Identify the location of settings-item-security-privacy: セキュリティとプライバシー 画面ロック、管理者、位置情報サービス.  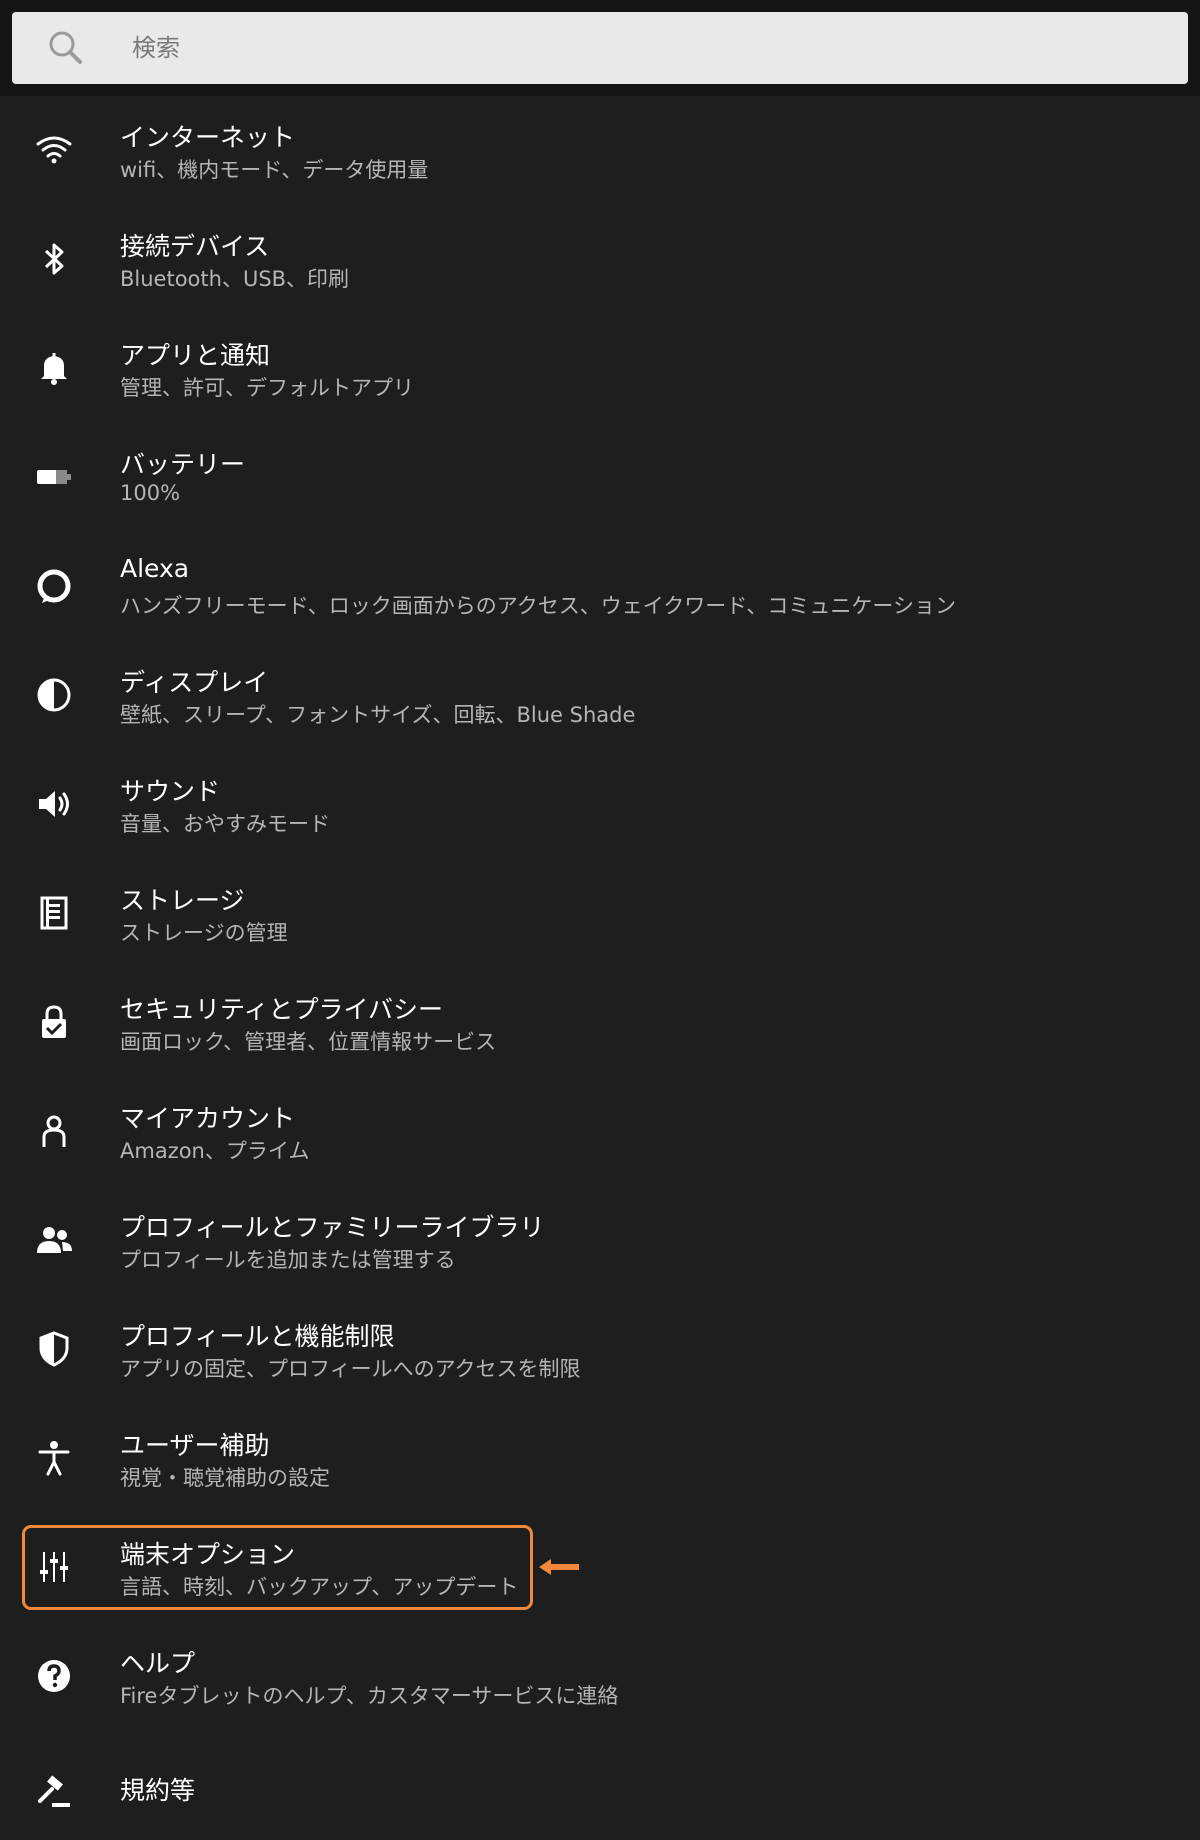
(600, 1022).